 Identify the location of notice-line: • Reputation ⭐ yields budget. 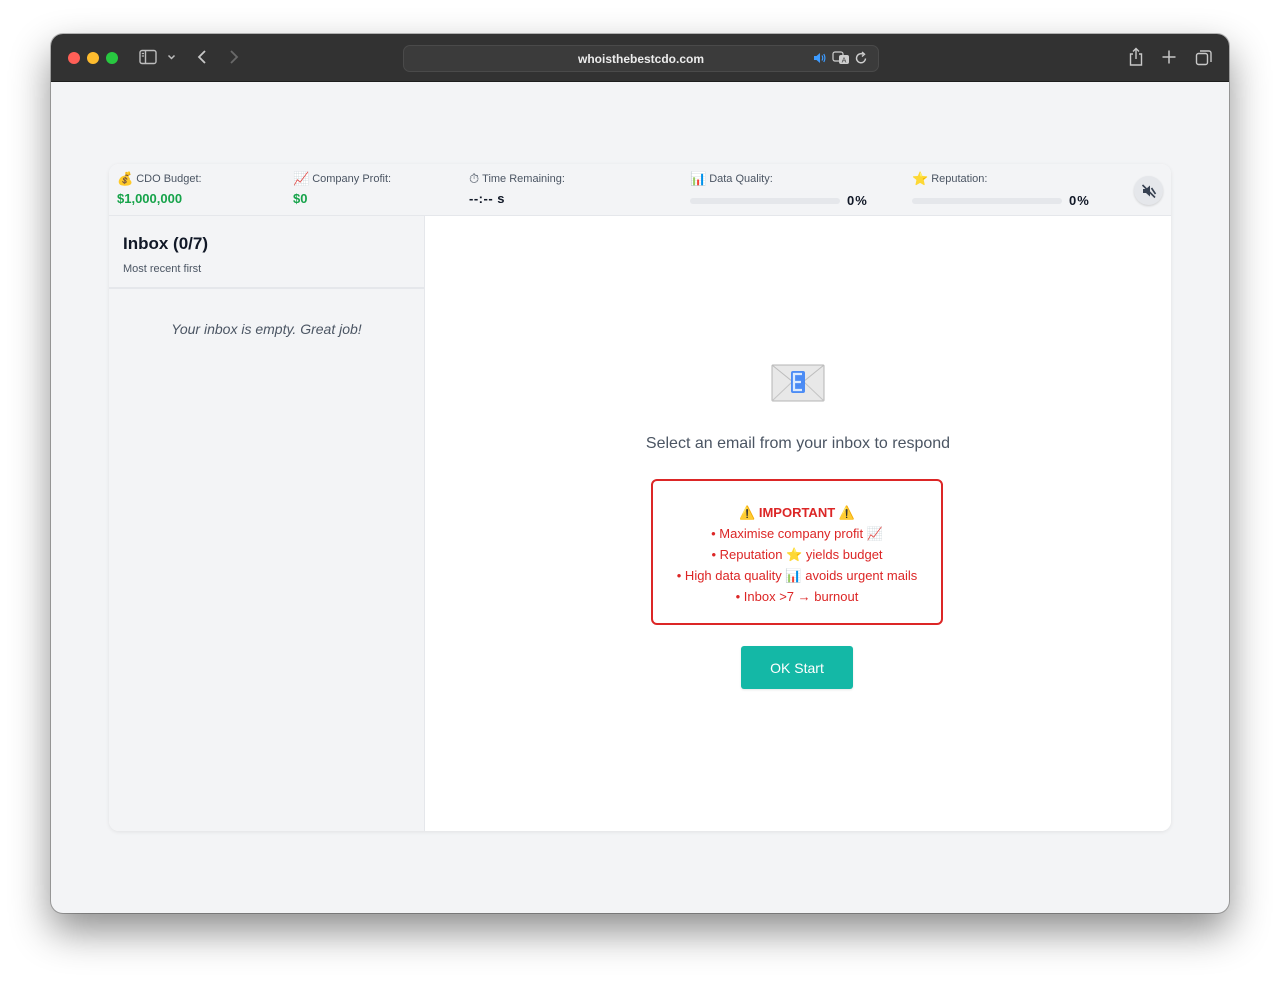
(797, 555).